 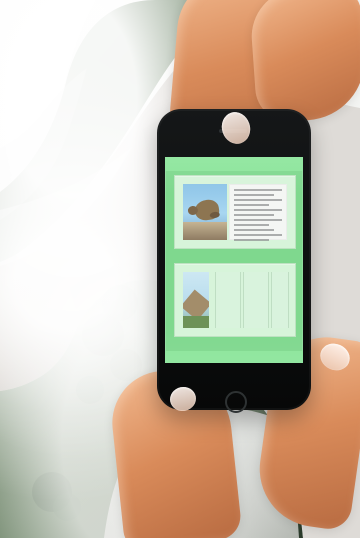 I want to click on phone-screen, so click(x=234, y=260).